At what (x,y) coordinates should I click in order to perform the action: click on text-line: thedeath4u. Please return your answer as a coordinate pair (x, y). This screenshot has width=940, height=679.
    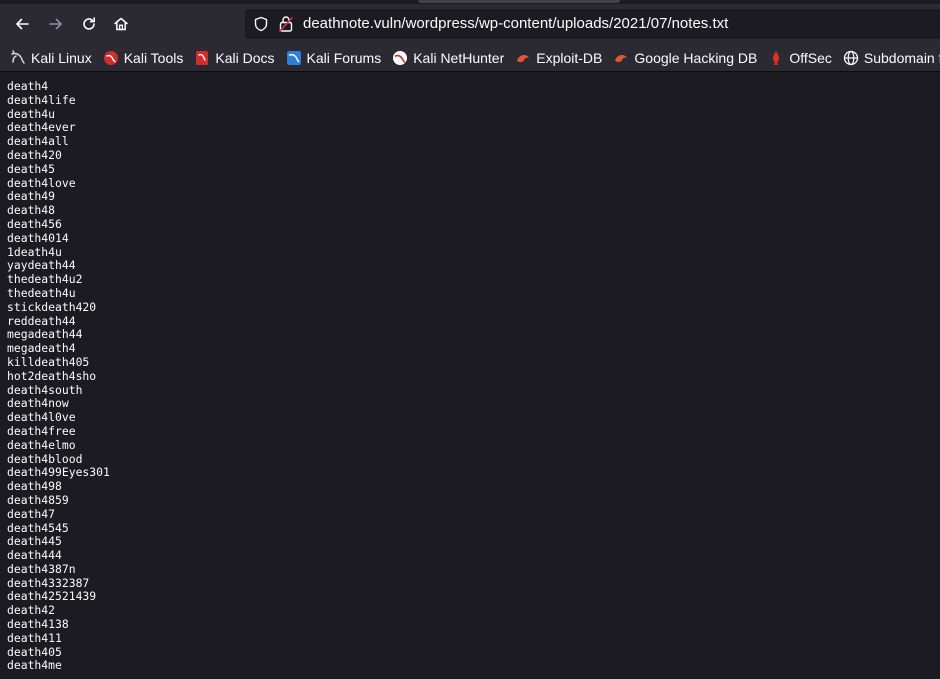
    Looking at the image, I should click on (41, 292).